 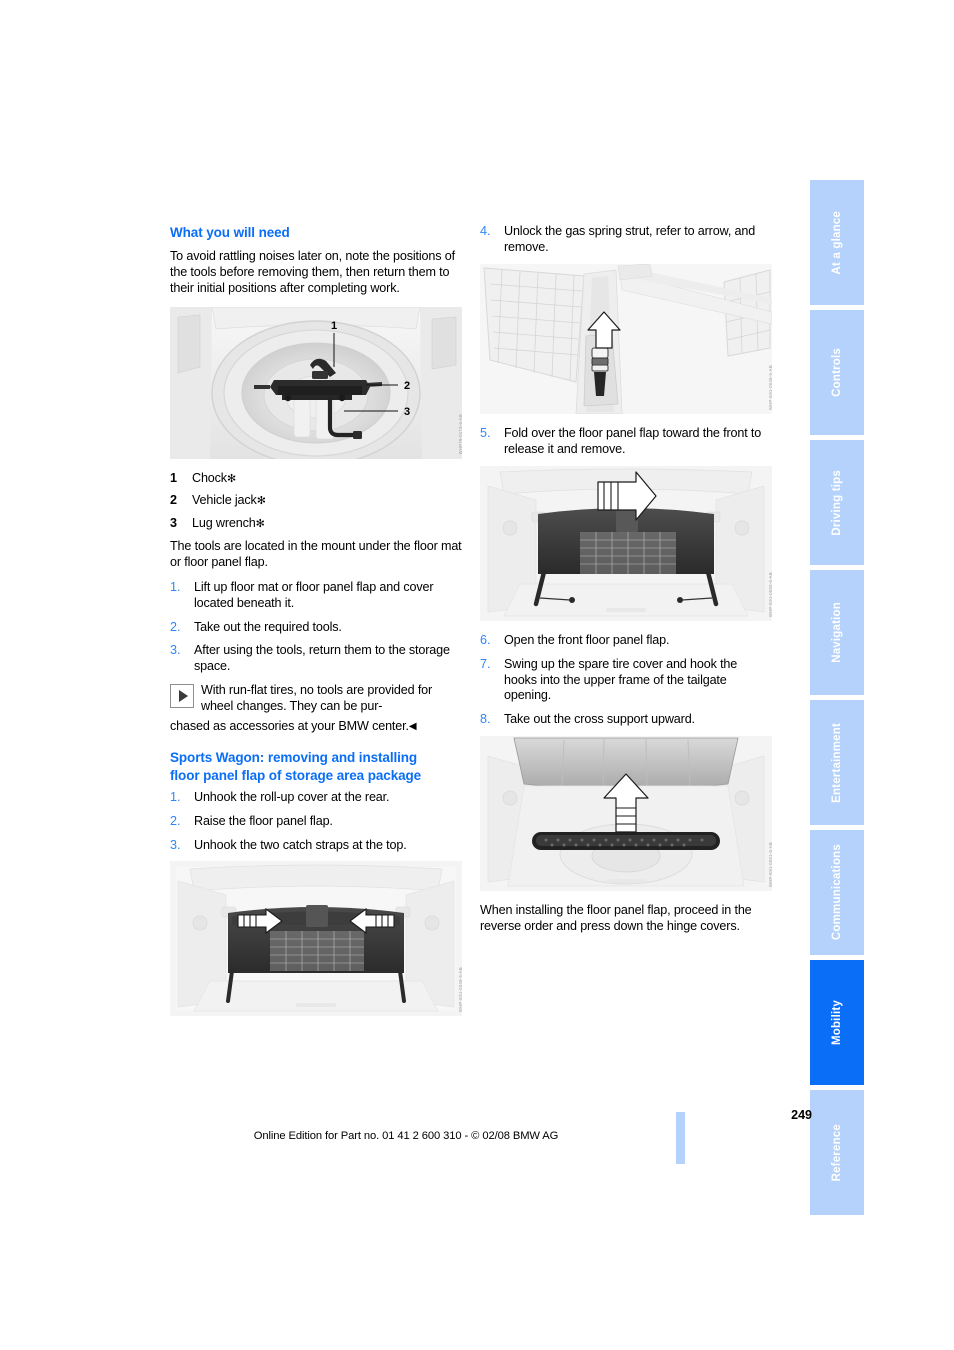 I want to click on figure-fold-floor-panel-flap-art, so click(x=626, y=543).